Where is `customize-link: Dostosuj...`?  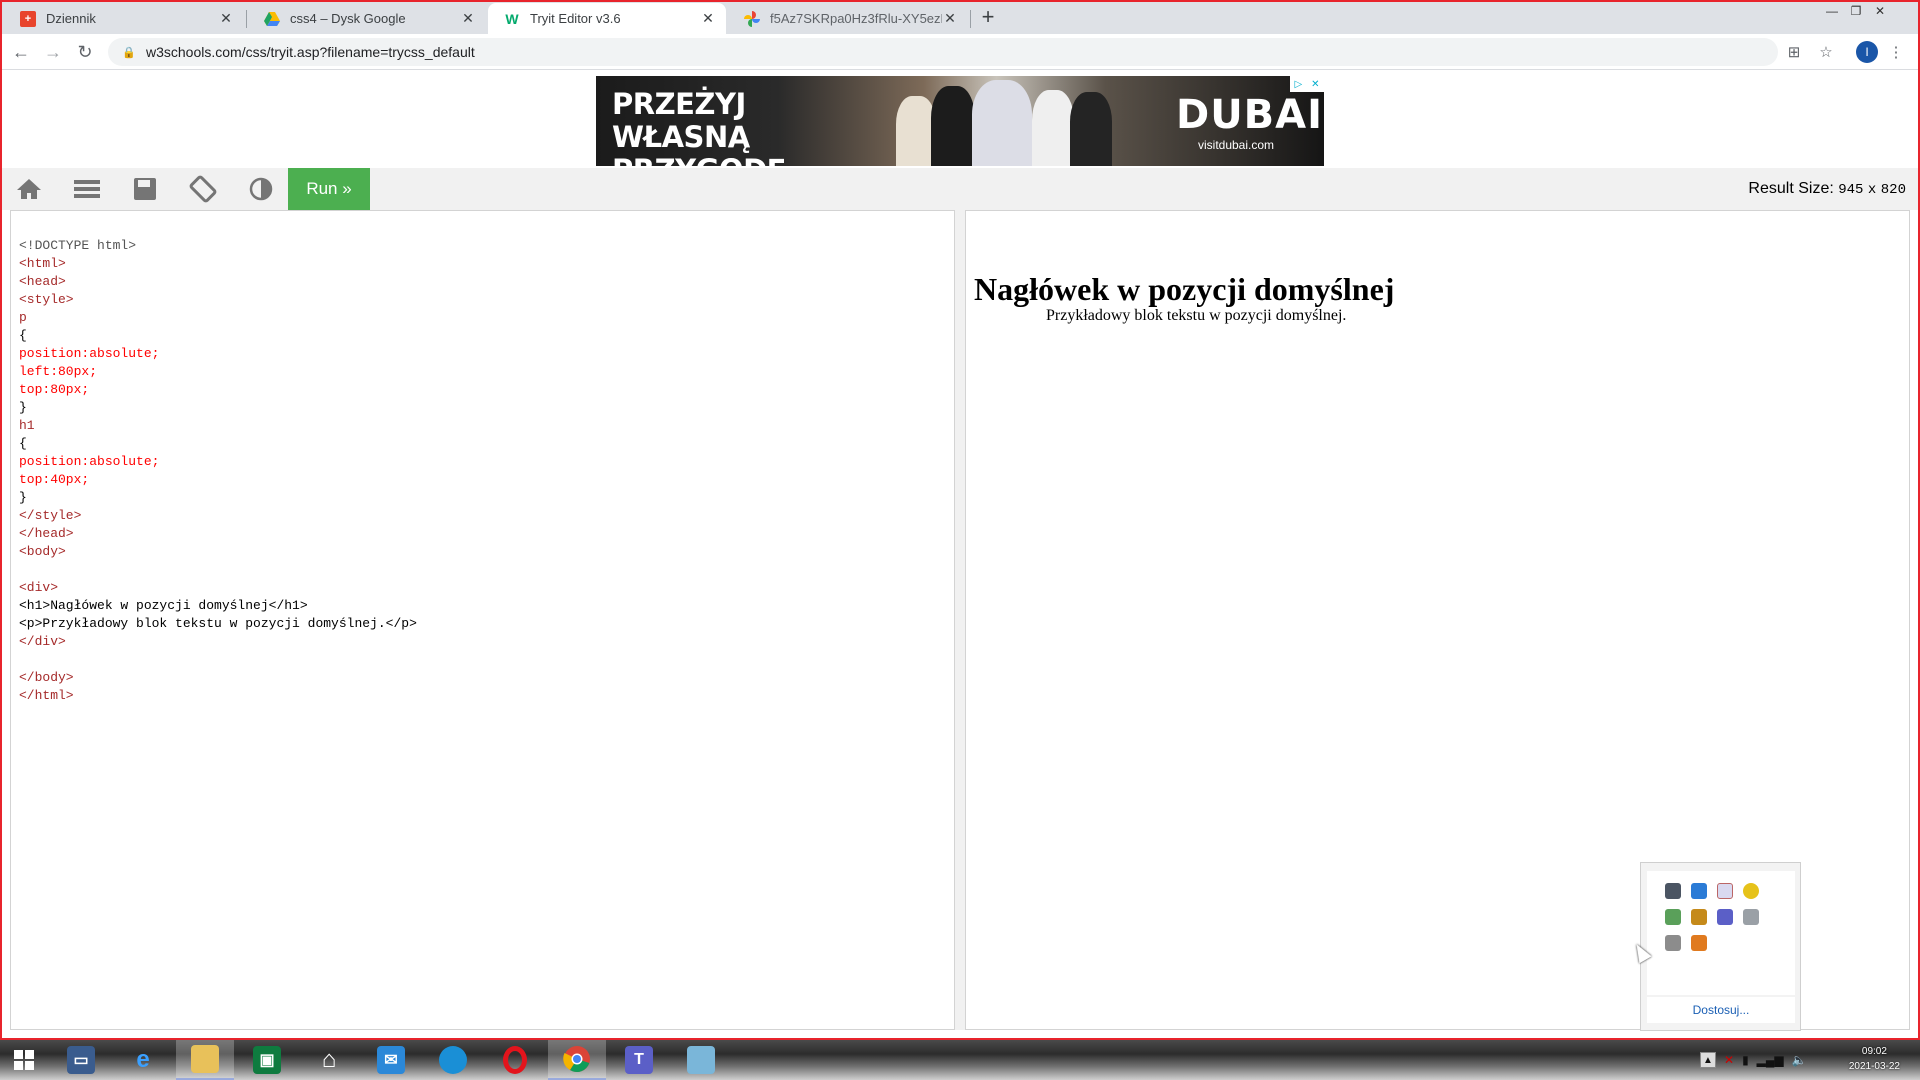
customize-link: Dostosuj... is located at coordinates (1721, 1010).